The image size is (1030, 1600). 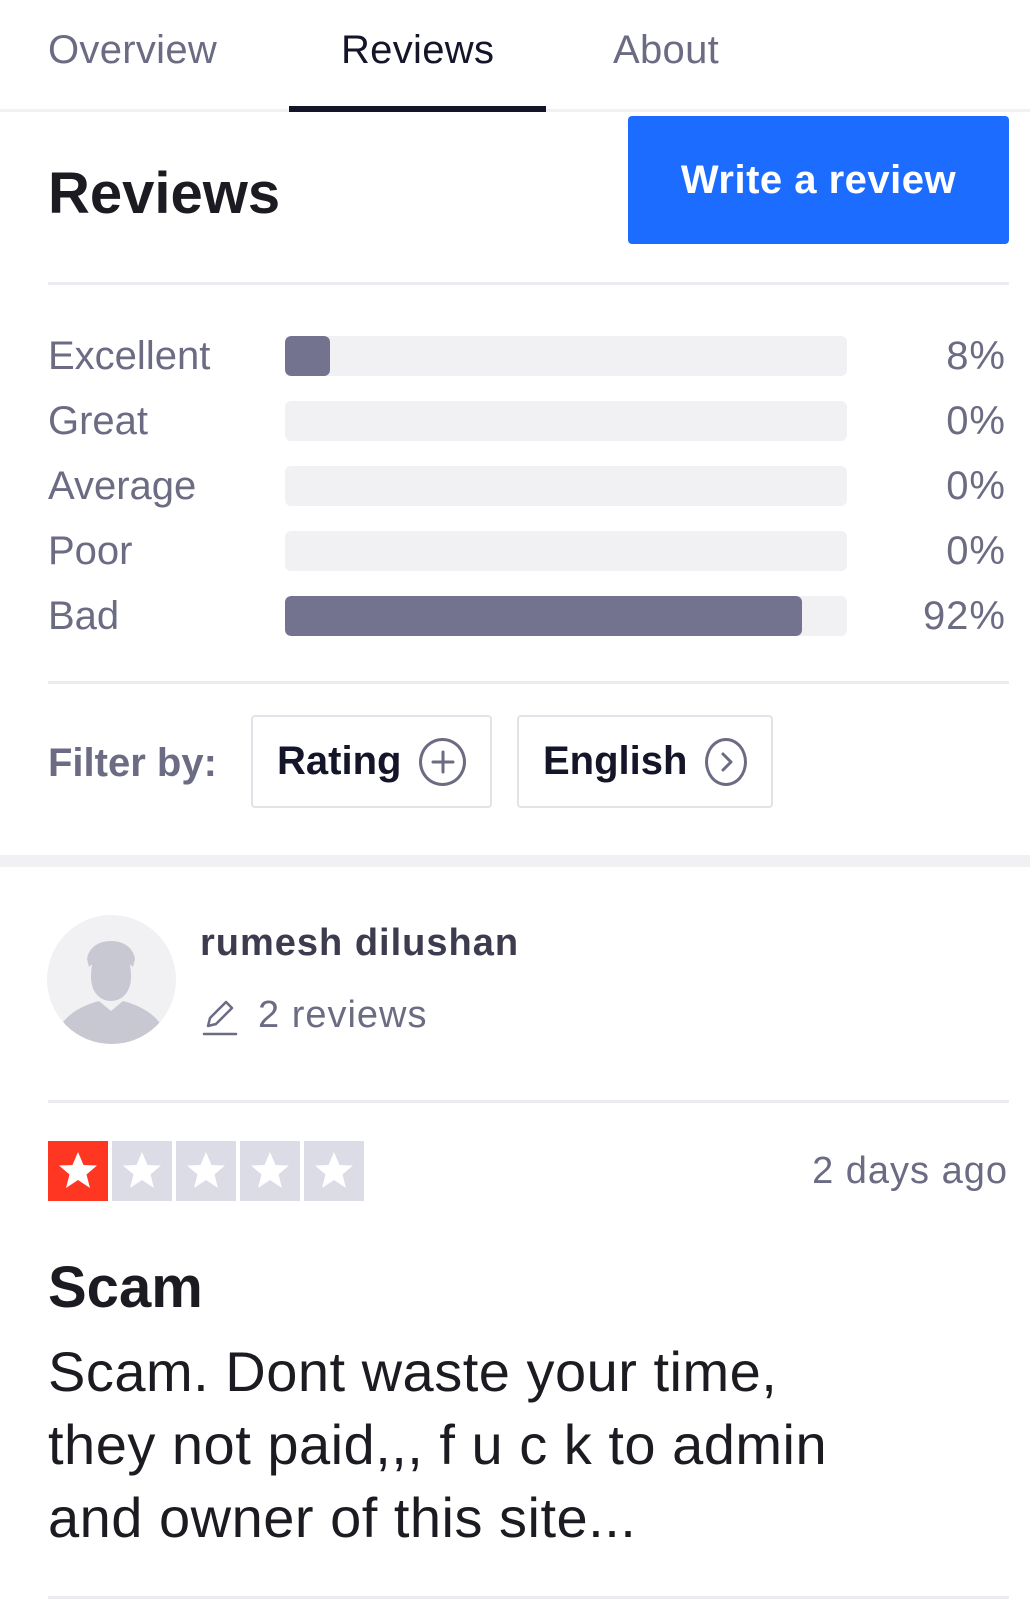 What do you see at coordinates (220, 1017) in the screenshot?
I see `pencil-icon` at bounding box center [220, 1017].